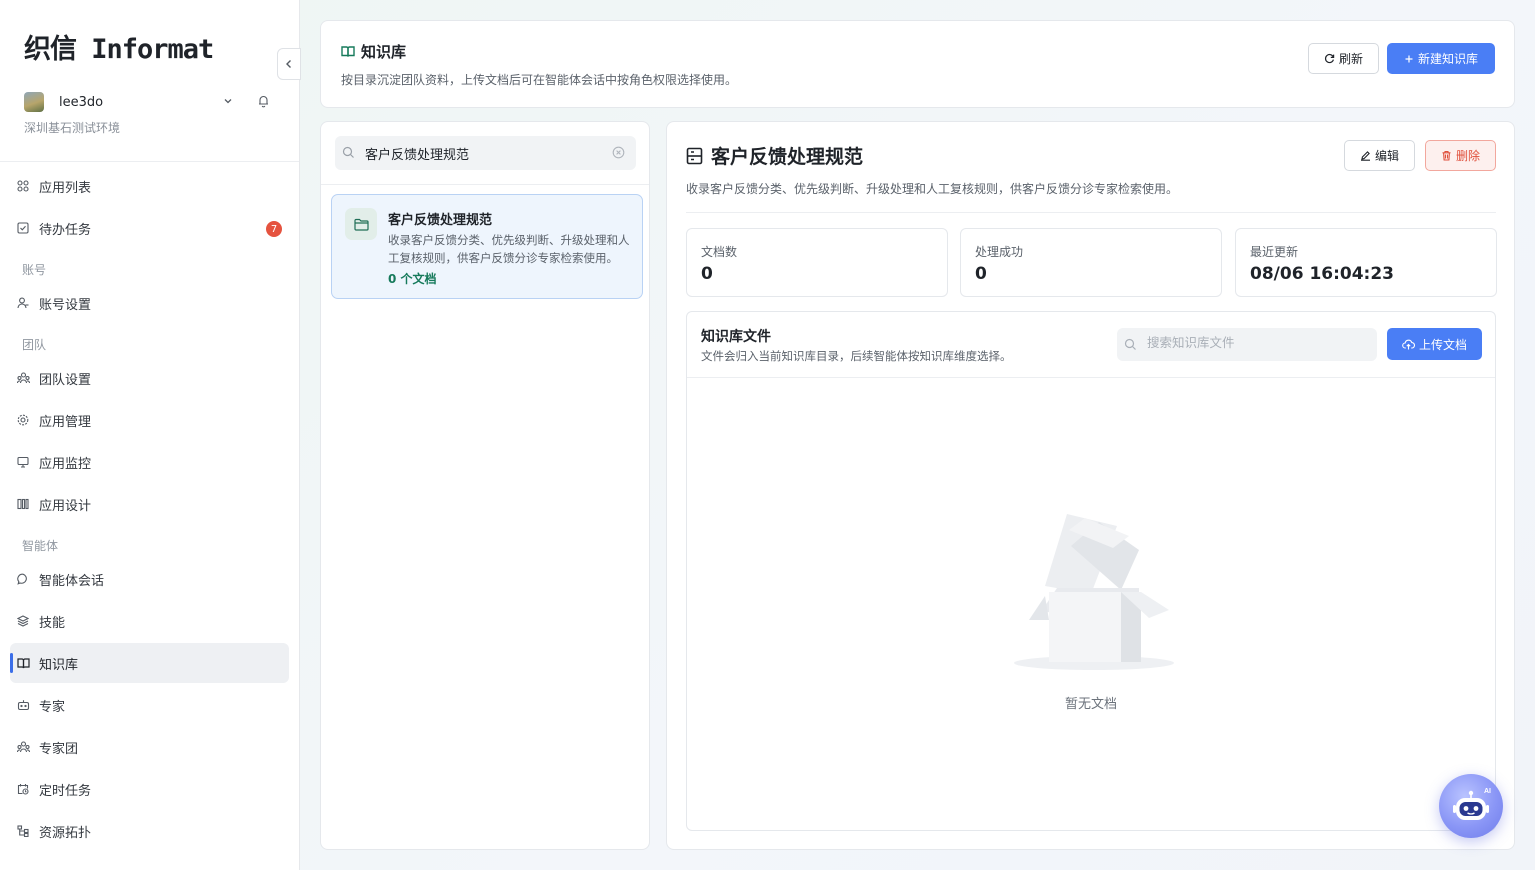  Describe the element at coordinates (149, 705) in the screenshot. I see `sidebar-item-experts: 专家` at that location.